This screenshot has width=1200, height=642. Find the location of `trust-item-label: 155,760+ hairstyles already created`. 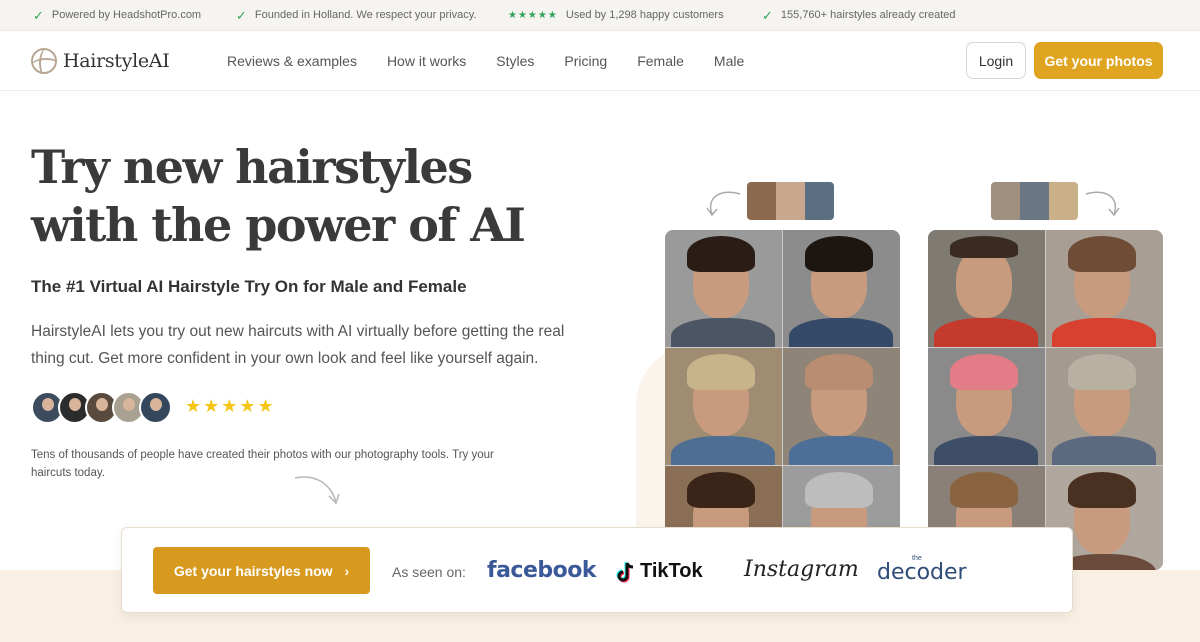

trust-item-label: 155,760+ hairstyles already created is located at coordinates (868, 15).